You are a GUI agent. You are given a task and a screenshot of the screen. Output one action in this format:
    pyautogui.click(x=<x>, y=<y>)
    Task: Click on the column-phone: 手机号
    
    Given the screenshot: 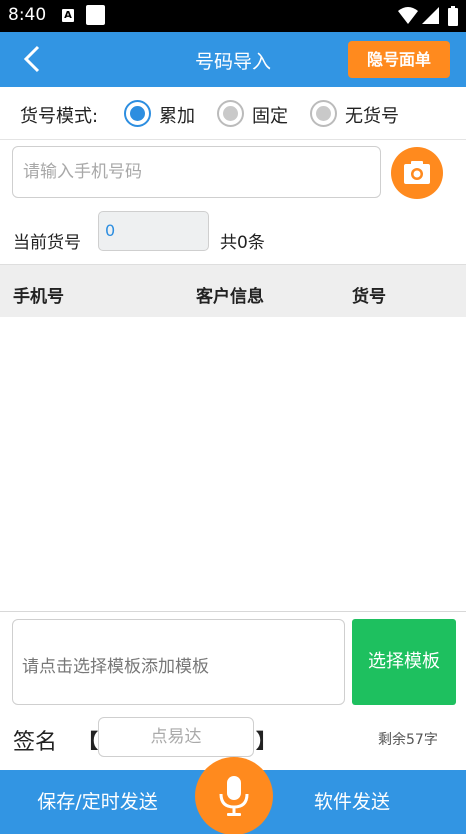 What is the action you would take?
    pyautogui.click(x=38, y=297)
    